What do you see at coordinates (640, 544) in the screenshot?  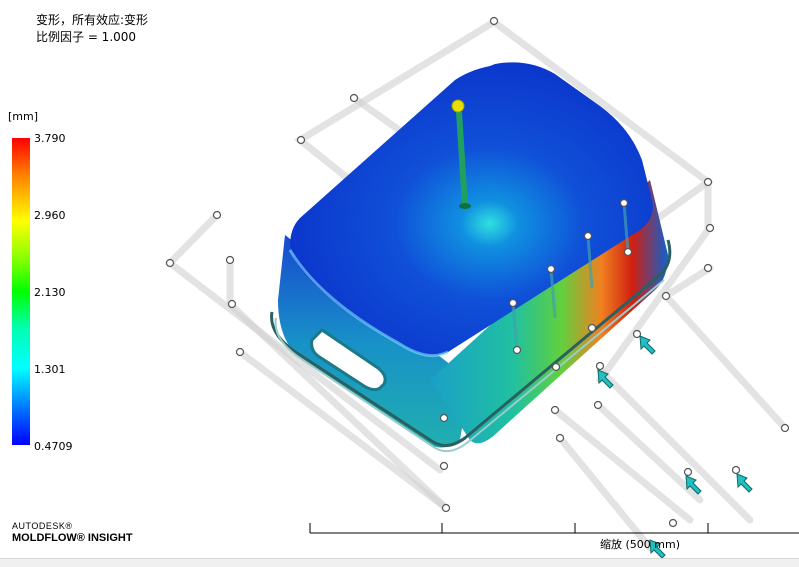 I see `scale-bar-label: 缩放 (500 mm)` at bounding box center [640, 544].